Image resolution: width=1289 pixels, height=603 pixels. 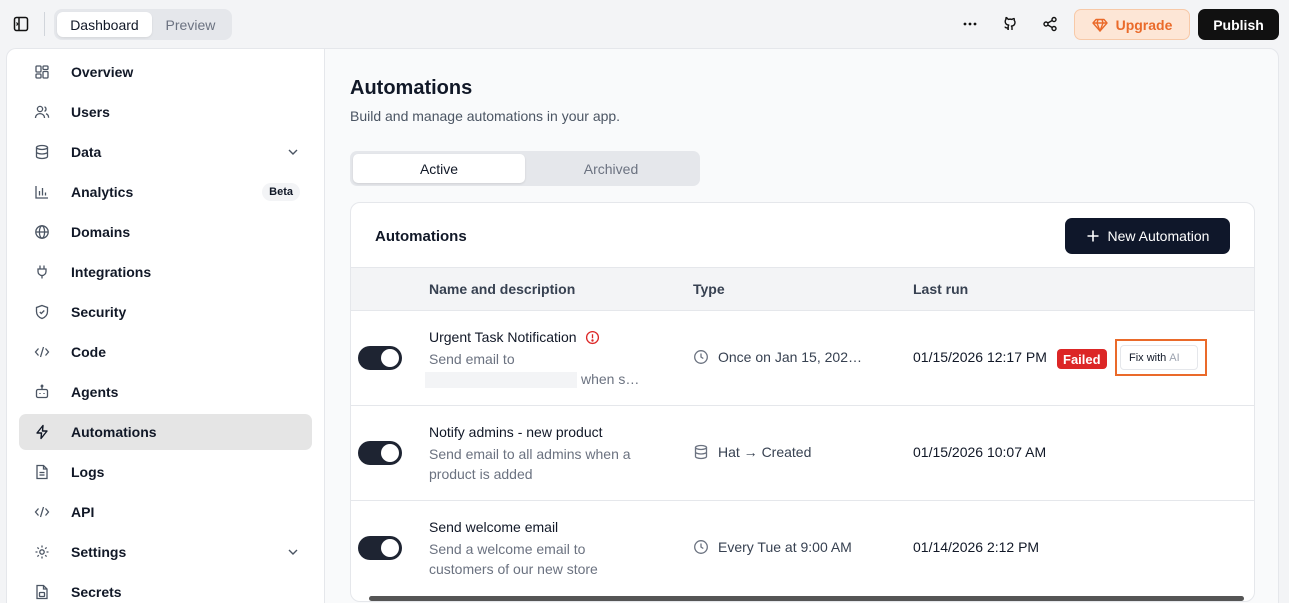 What do you see at coordinates (1082, 359) in the screenshot?
I see `status-badge: Failed` at bounding box center [1082, 359].